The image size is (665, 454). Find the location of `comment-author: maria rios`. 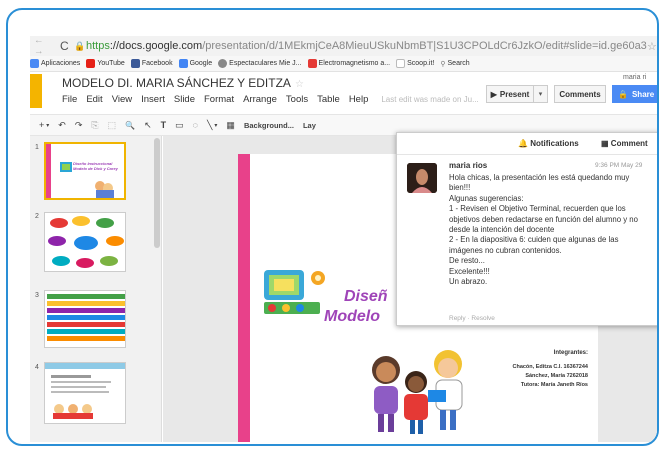

comment-author: maria rios is located at coordinates (468, 165).